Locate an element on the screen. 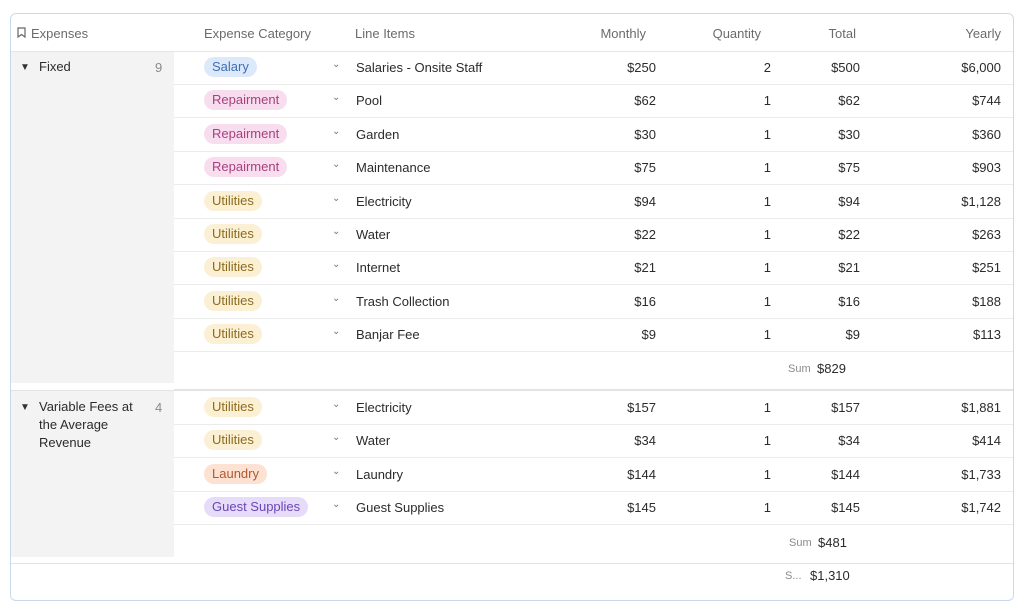  yearly-value: $1,733 is located at coordinates (981, 474).